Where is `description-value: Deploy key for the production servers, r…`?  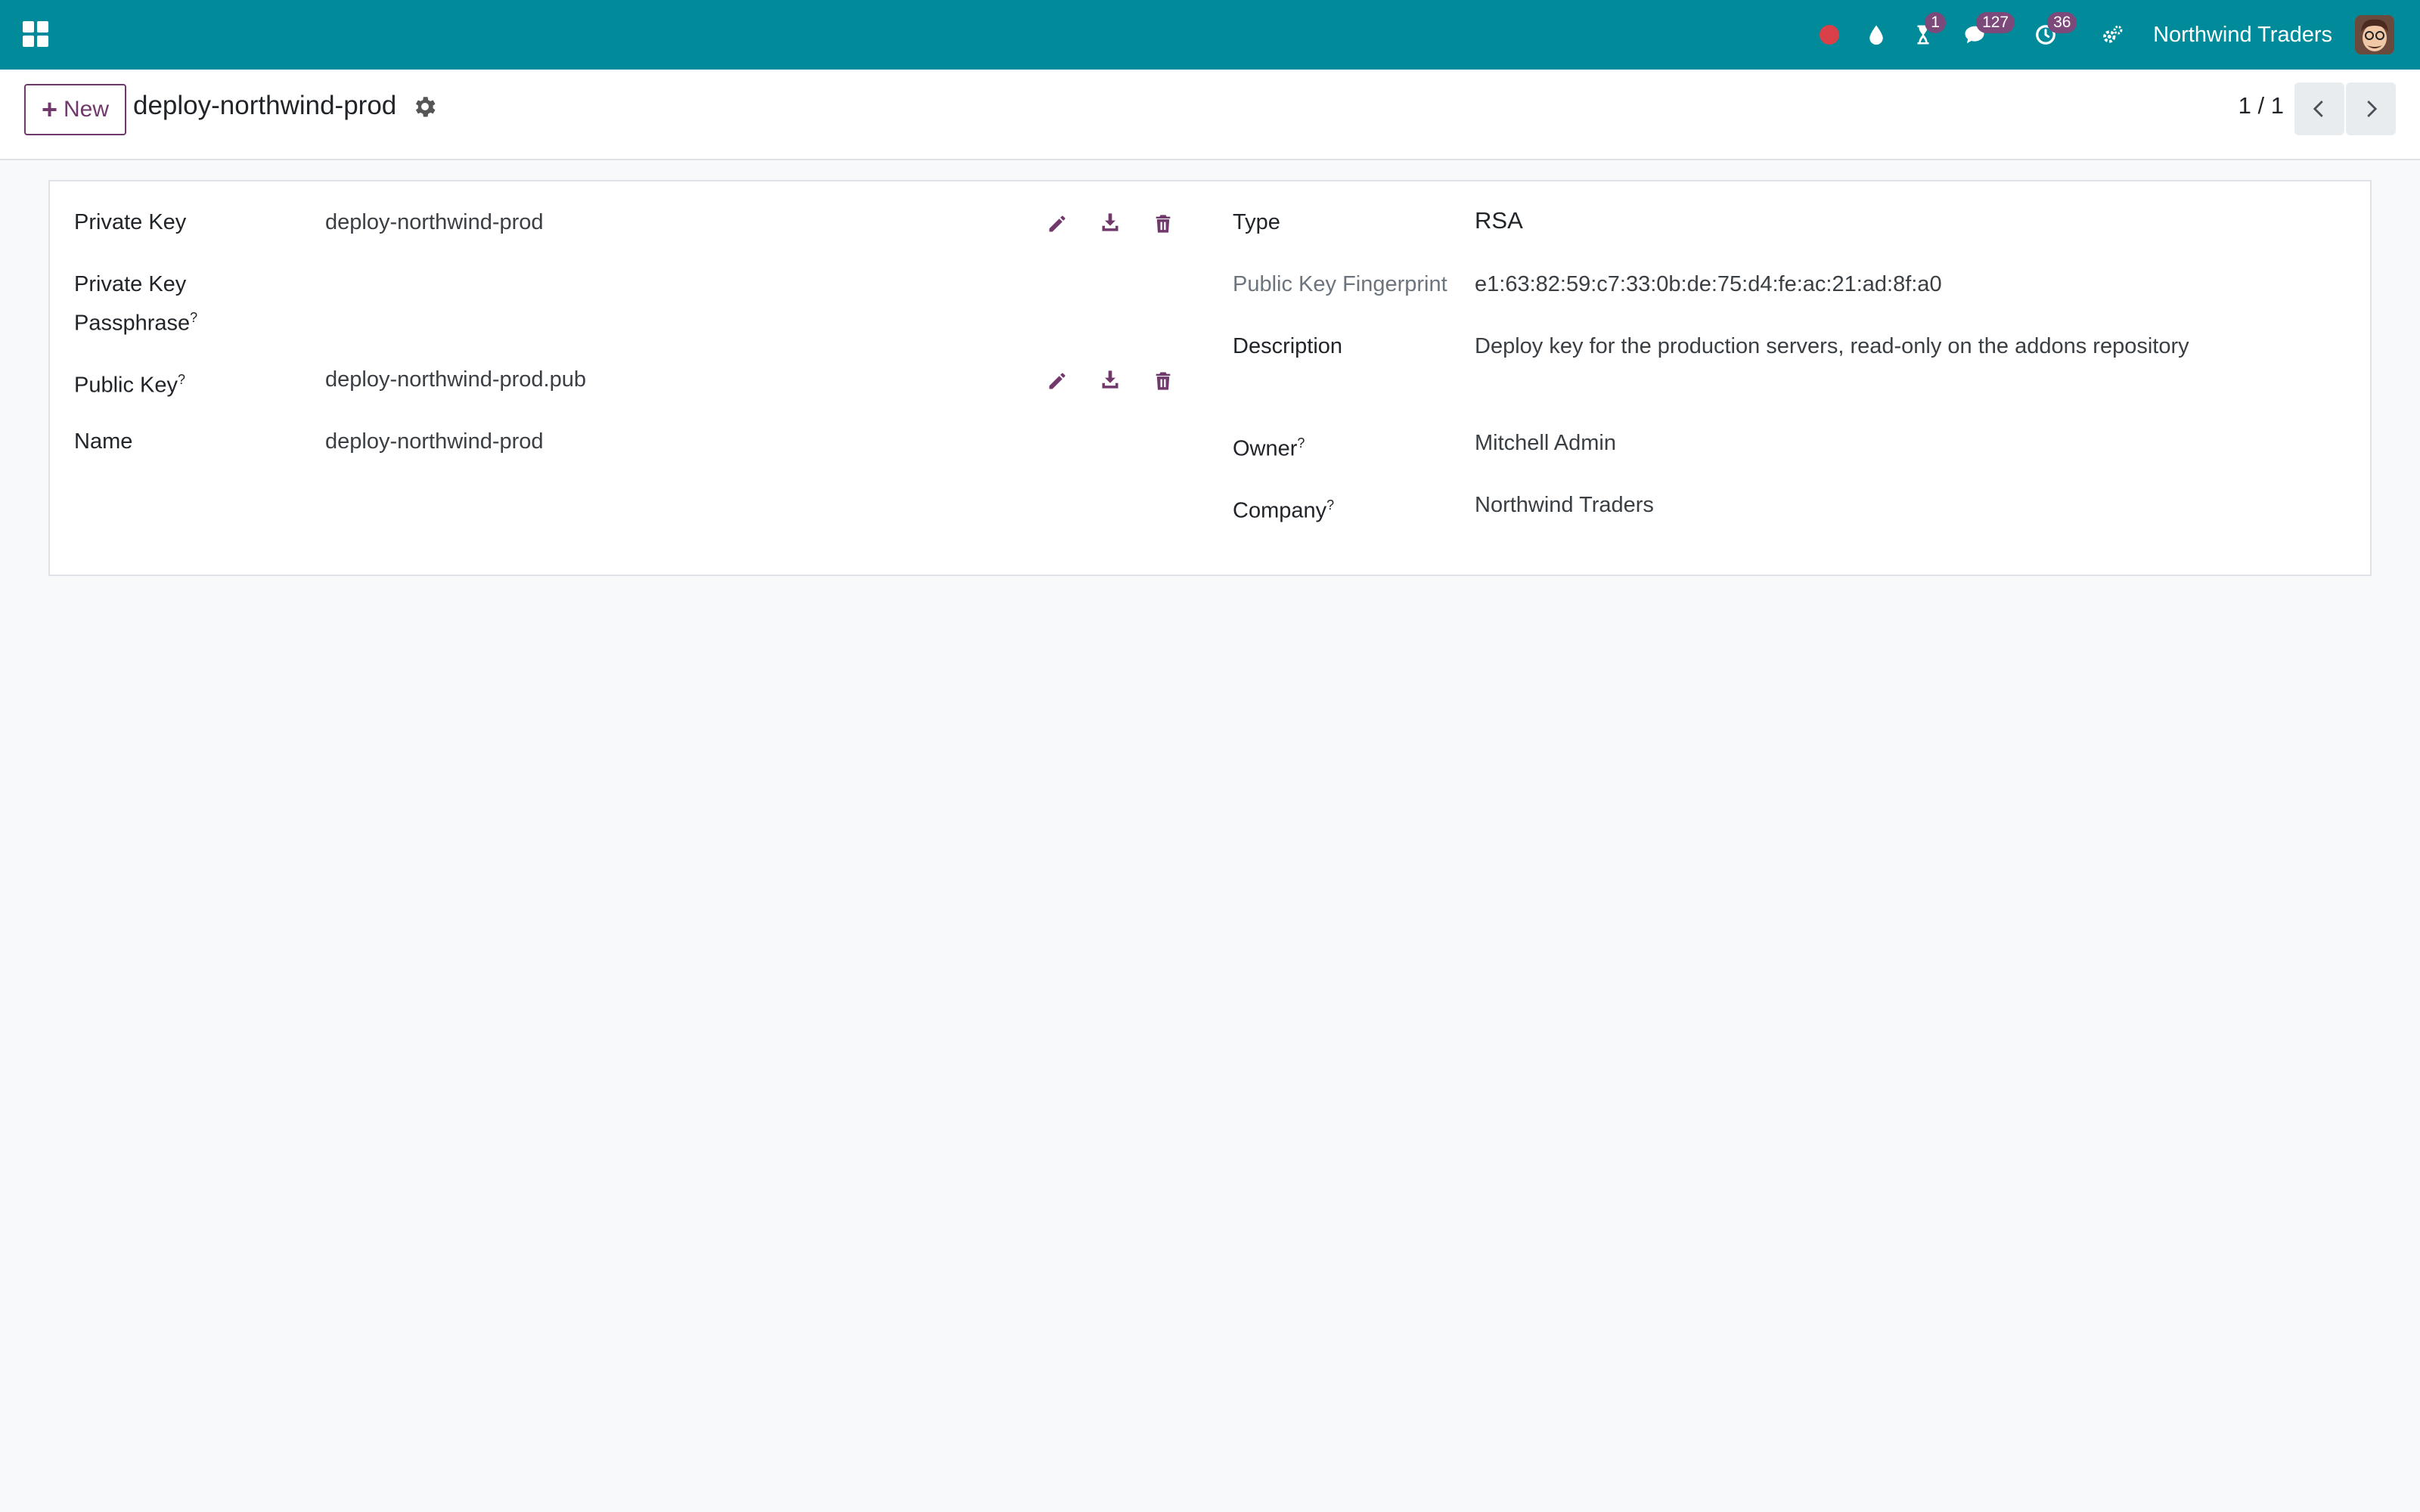
description-value: Deploy key for the production servers, r… is located at coordinates (1832, 347).